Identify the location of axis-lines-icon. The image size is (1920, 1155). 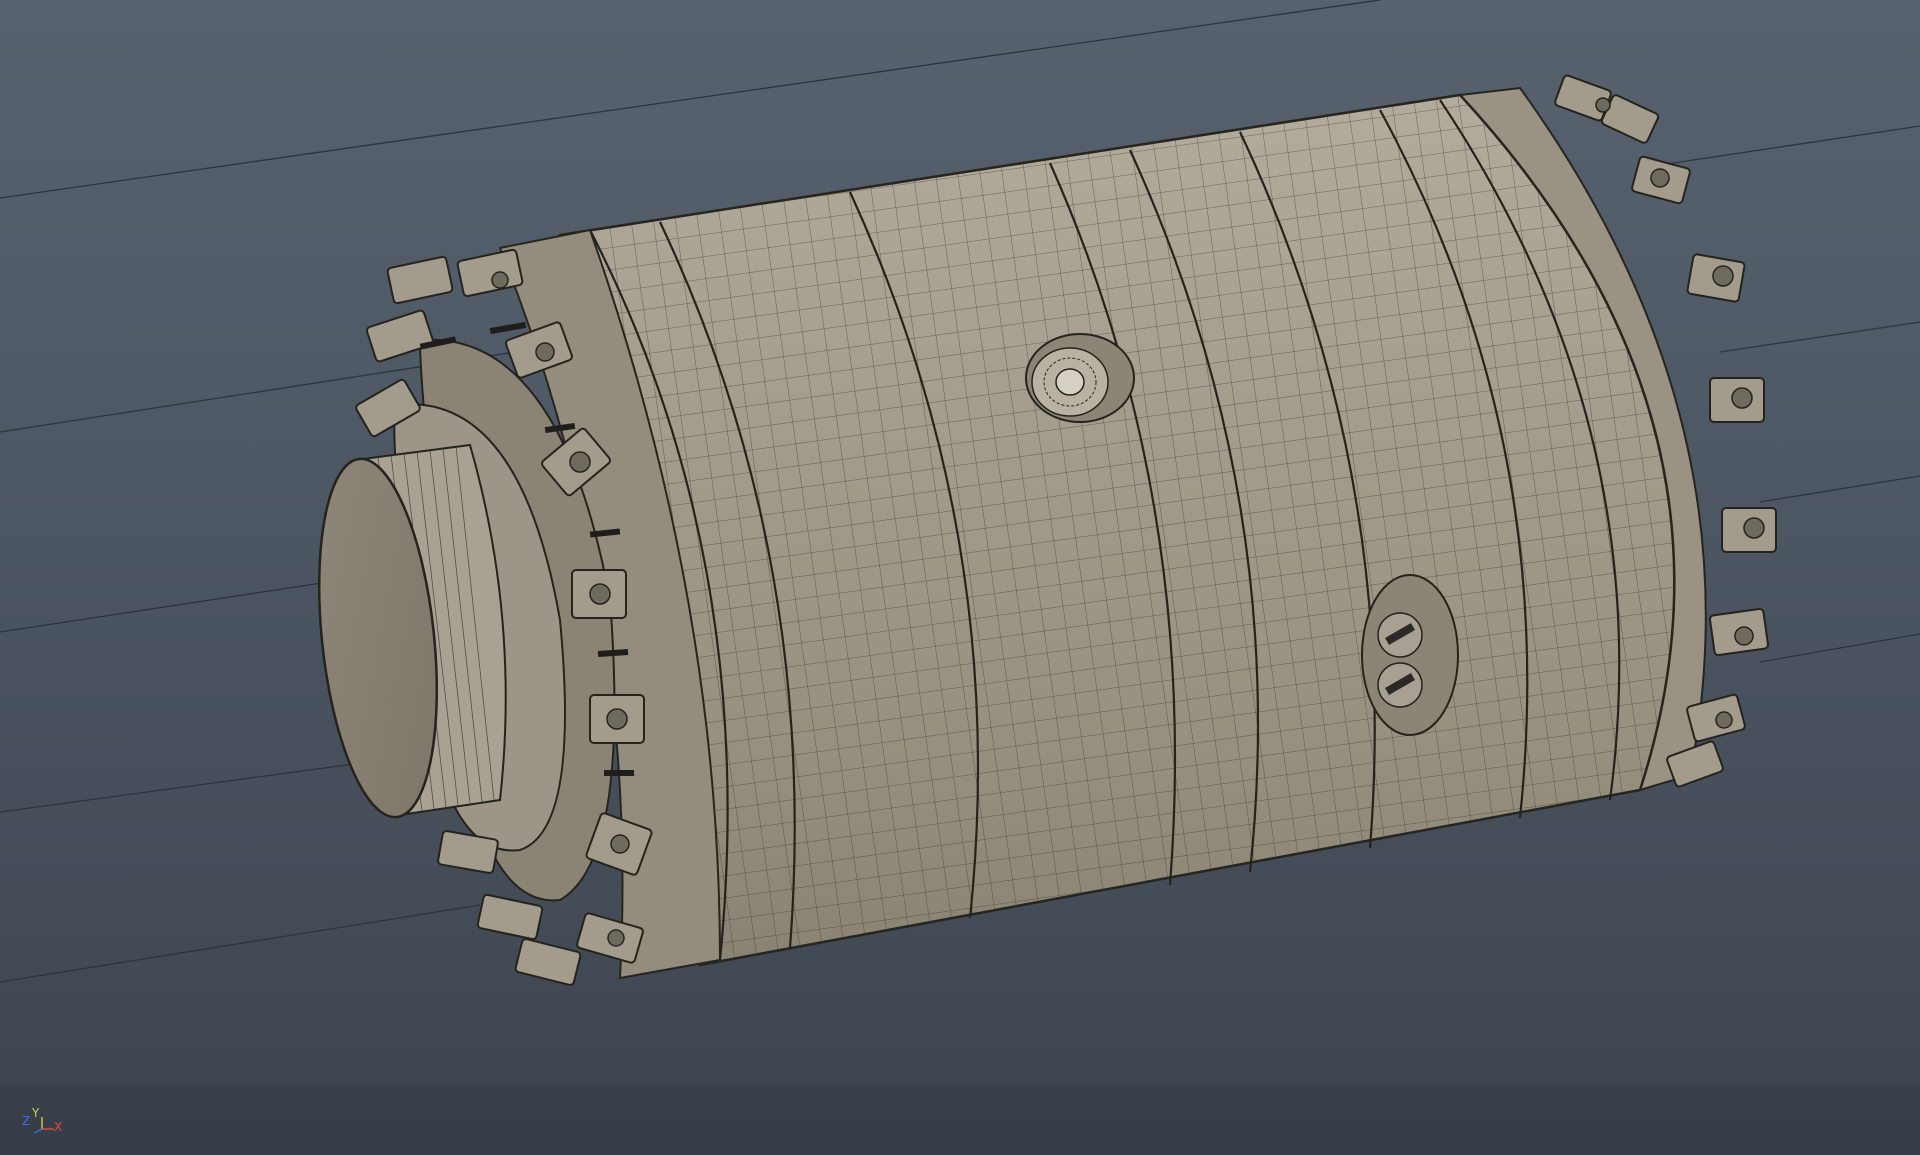
(43, 1125).